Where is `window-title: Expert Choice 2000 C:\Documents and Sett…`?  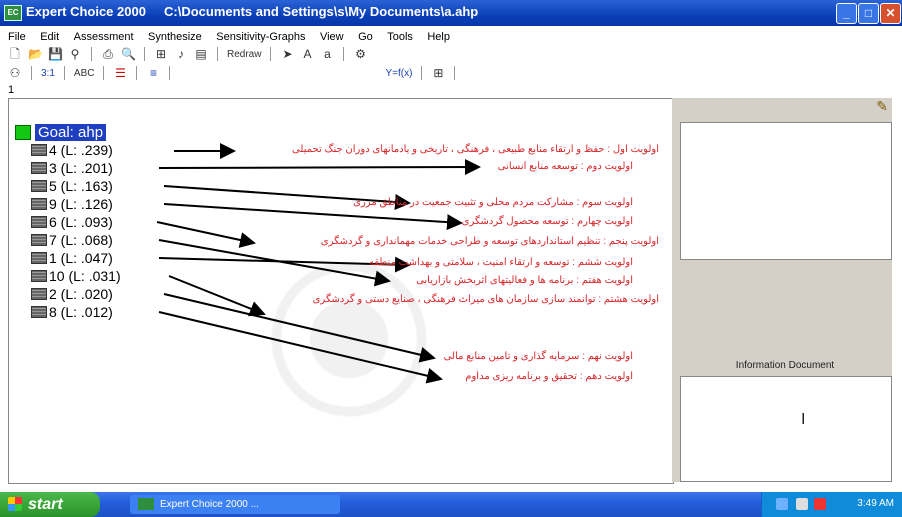 window-title: Expert Choice 2000 C:\Documents and Sett… is located at coordinates (252, 11).